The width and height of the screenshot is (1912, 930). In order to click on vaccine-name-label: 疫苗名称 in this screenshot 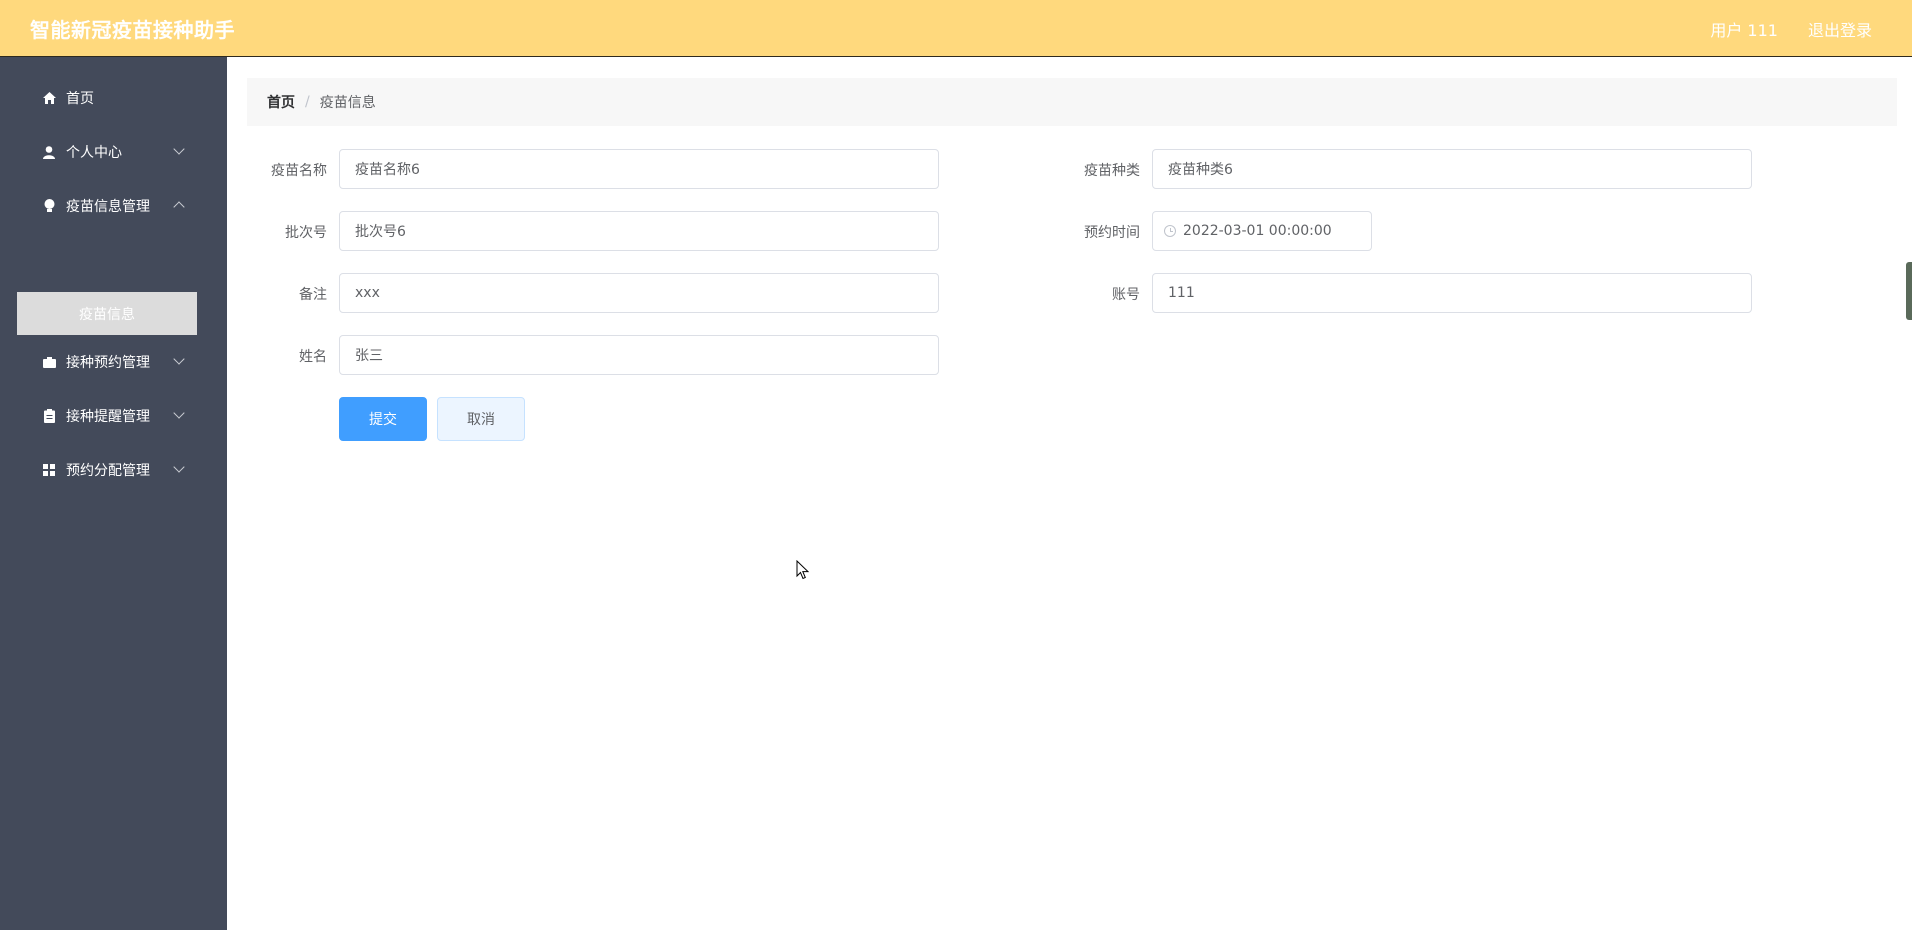, I will do `click(299, 171)`.